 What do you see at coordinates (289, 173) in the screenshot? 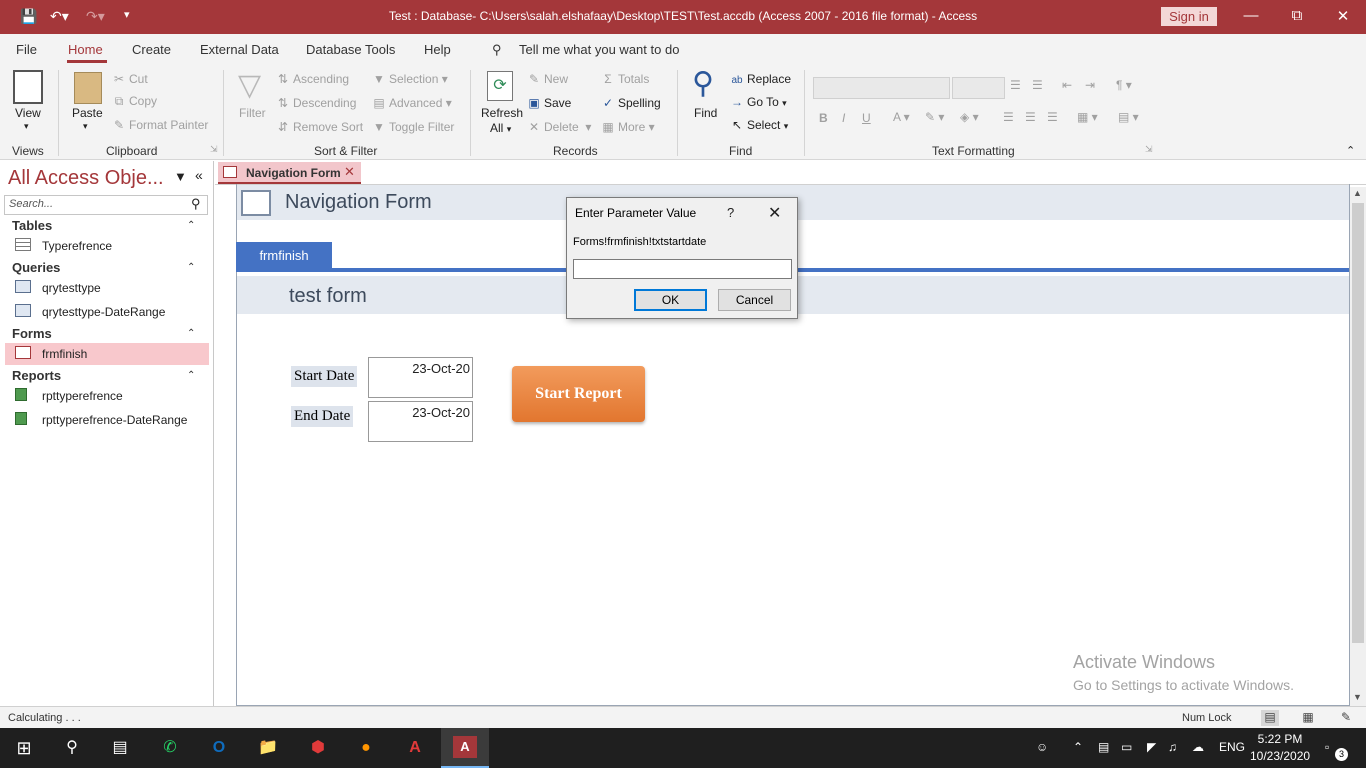
I see `document-tab-navigation-form: Navigation Form ✕` at bounding box center [289, 173].